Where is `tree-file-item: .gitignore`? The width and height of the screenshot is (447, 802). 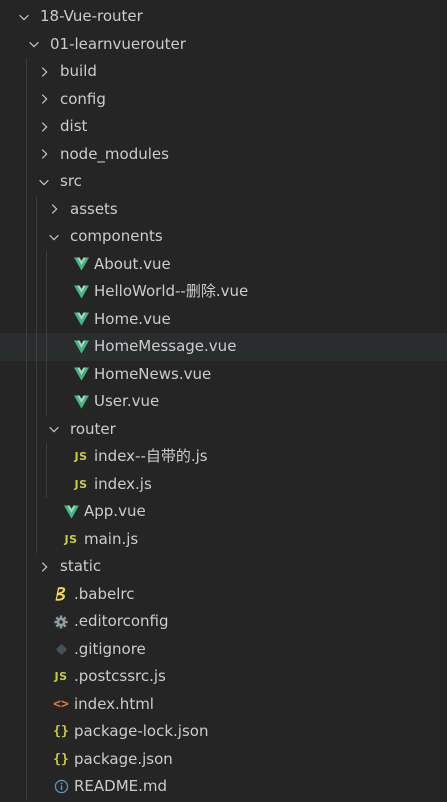
tree-file-item: .gitignore is located at coordinates (223, 649).